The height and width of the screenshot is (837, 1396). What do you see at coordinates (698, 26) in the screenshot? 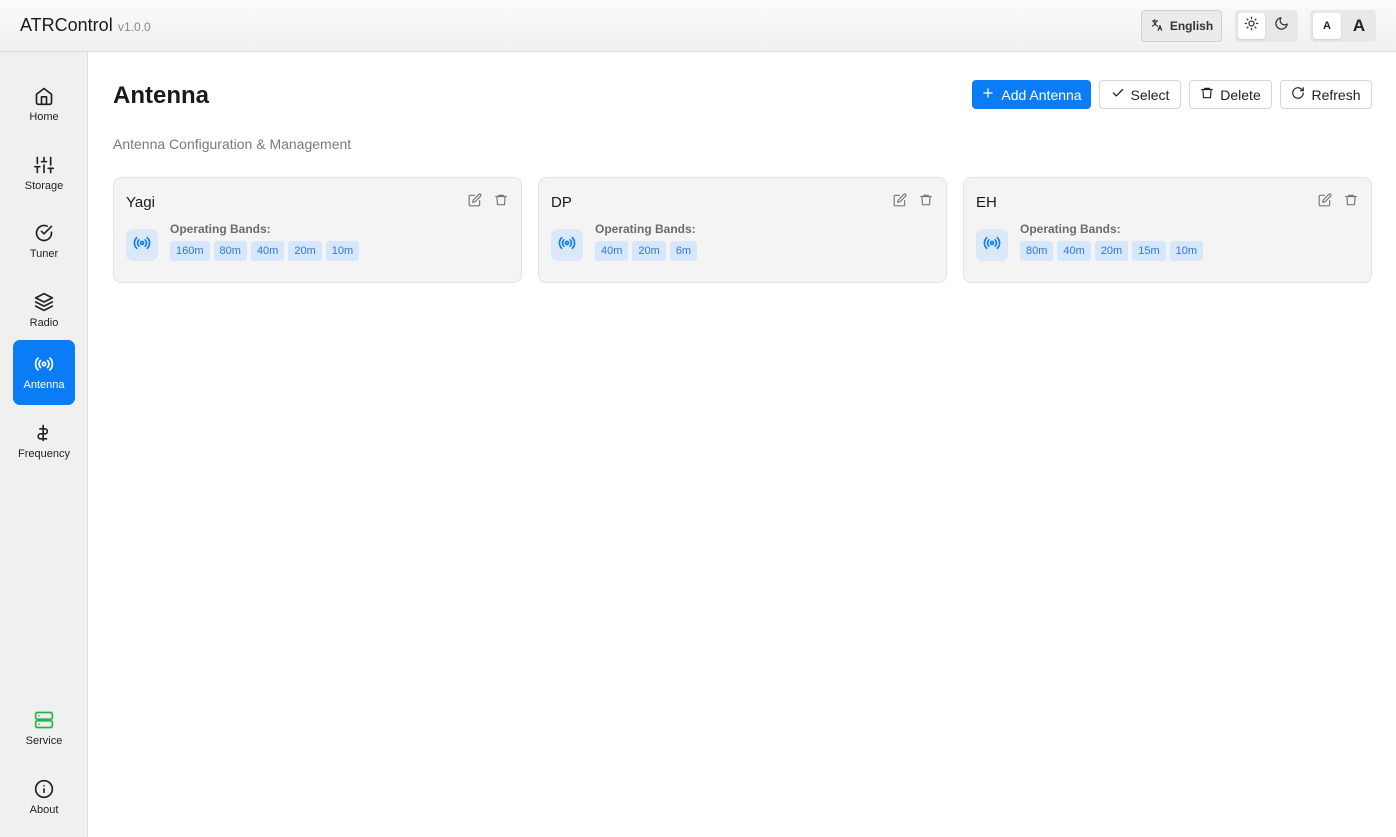
I see `top-bar: ATRControl v1.0.0 English A A` at bounding box center [698, 26].